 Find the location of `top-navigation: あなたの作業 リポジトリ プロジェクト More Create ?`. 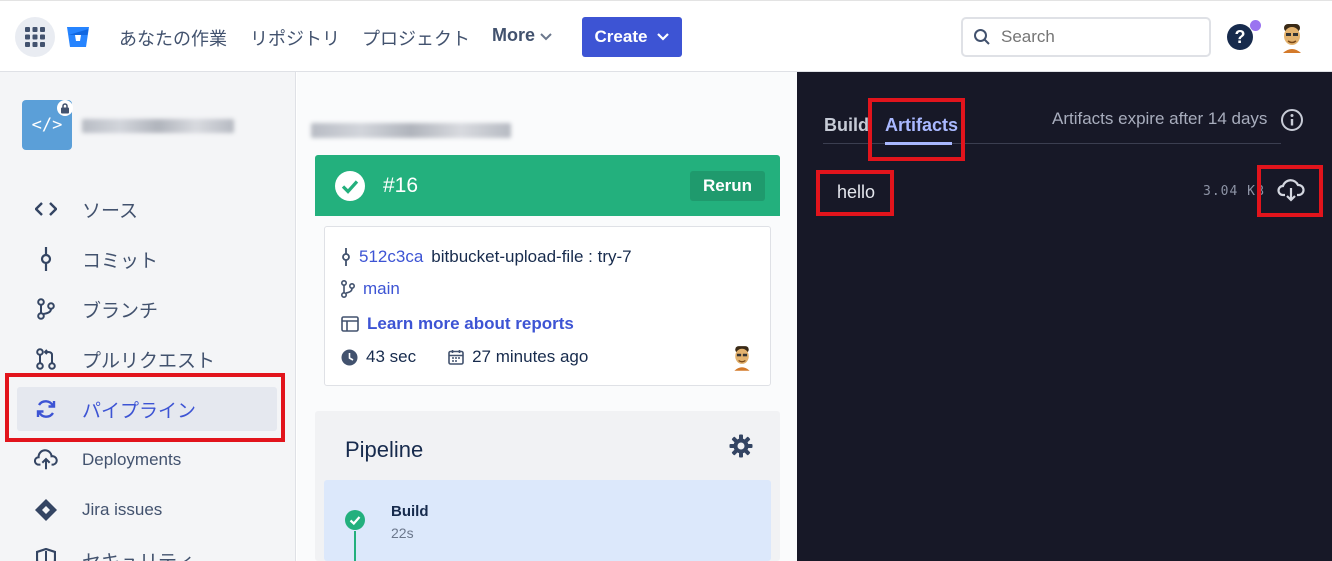

top-navigation: あなたの作業 リポジトリ プロジェクト More Create ? is located at coordinates (666, 36).